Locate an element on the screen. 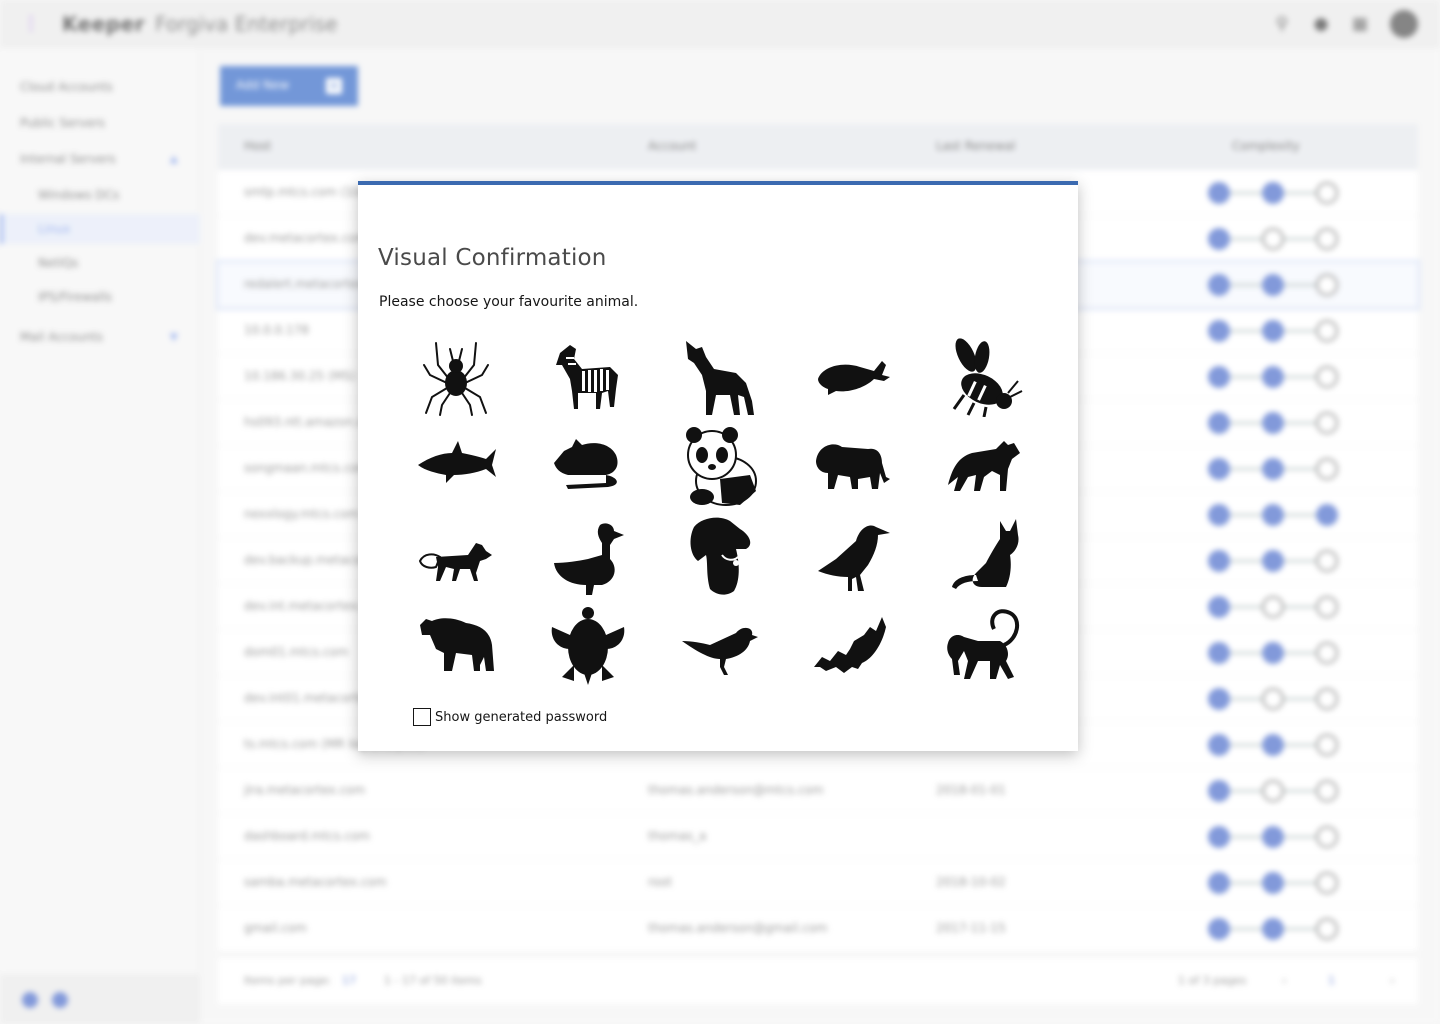 The width and height of the screenshot is (1440, 1024). wolf-icon is located at coordinates (720, 376).